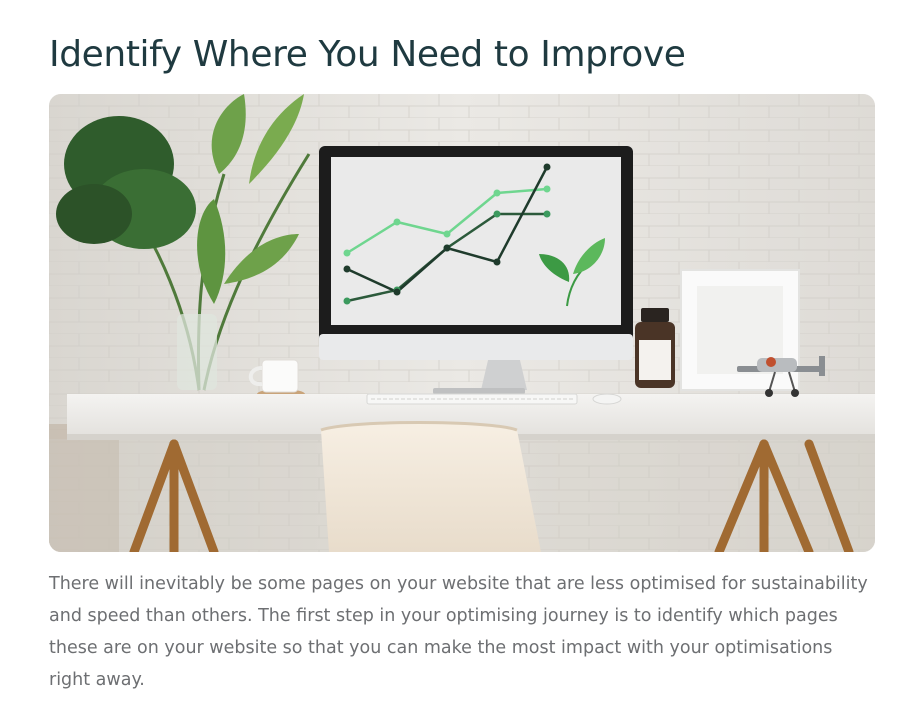 This screenshot has width=911, height=702. What do you see at coordinates (430, 486) in the screenshot?
I see `chair` at bounding box center [430, 486].